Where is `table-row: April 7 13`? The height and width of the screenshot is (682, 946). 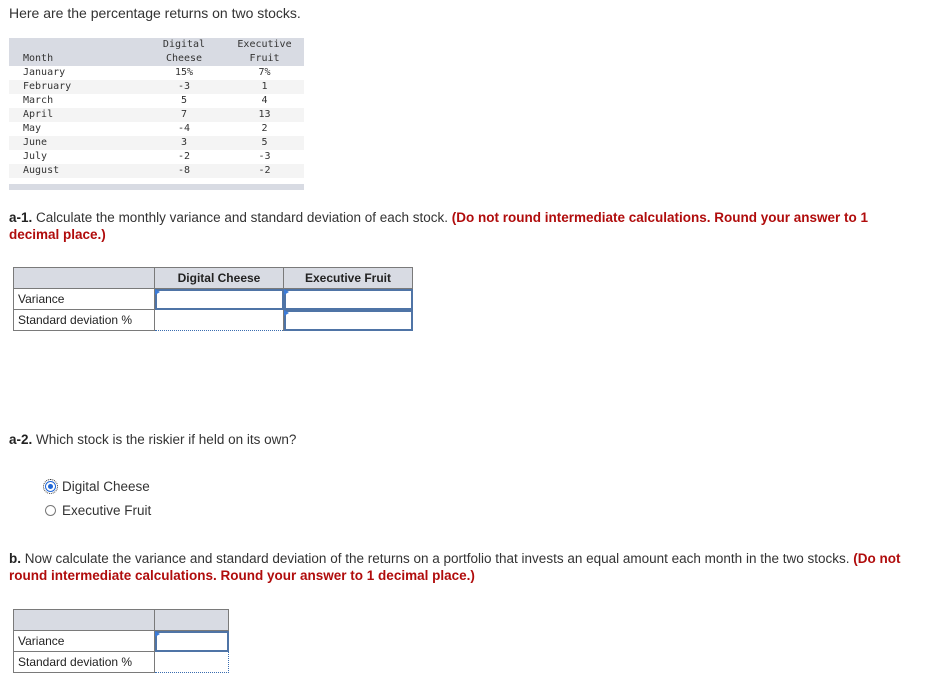
table-row: April 7 13 is located at coordinates (156, 115).